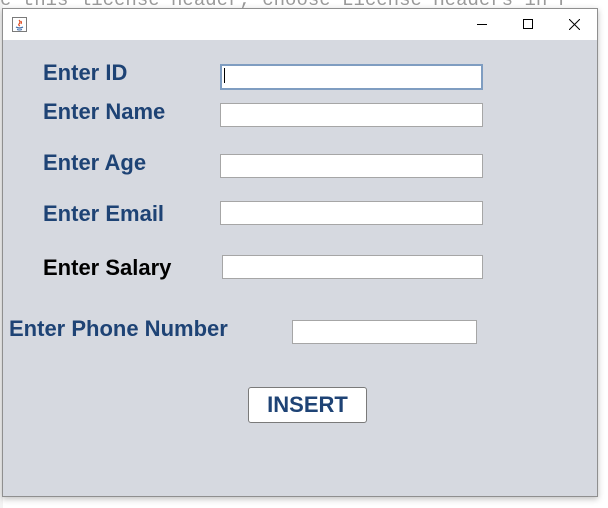 The width and height of the screenshot is (608, 508). I want to click on text-caret, so click(224, 75).